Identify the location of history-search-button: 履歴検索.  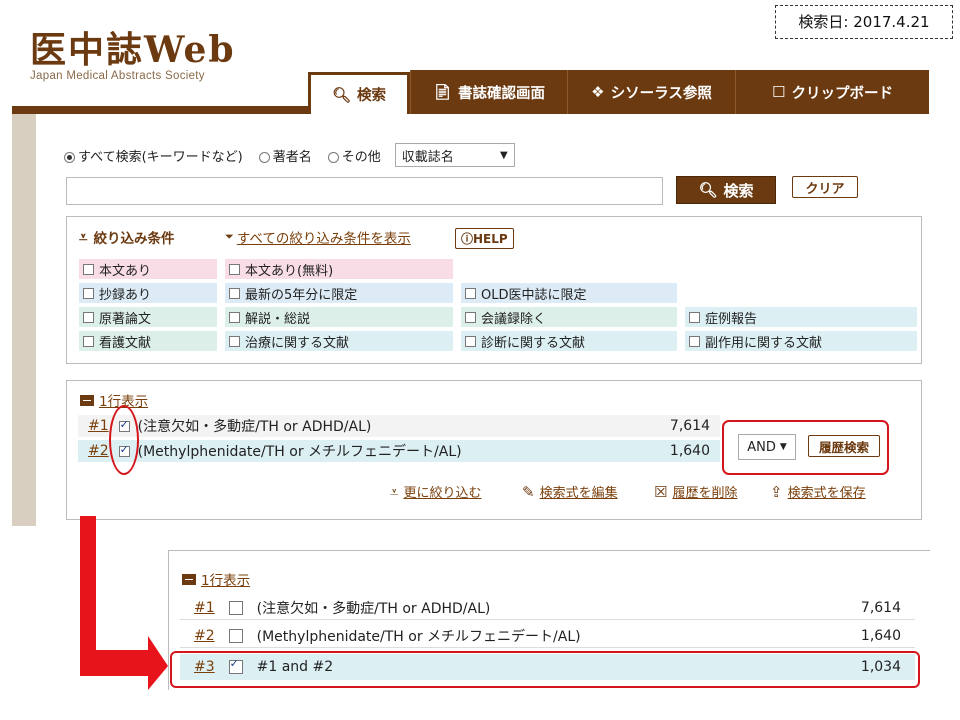
(844, 446).